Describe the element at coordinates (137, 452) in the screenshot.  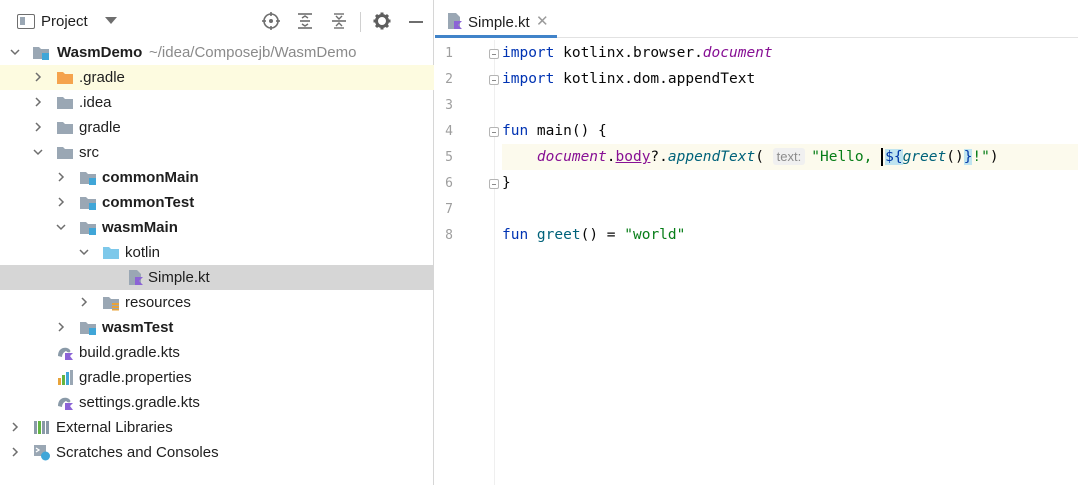
I see `tree-item-label: Scratches and Consoles` at that location.